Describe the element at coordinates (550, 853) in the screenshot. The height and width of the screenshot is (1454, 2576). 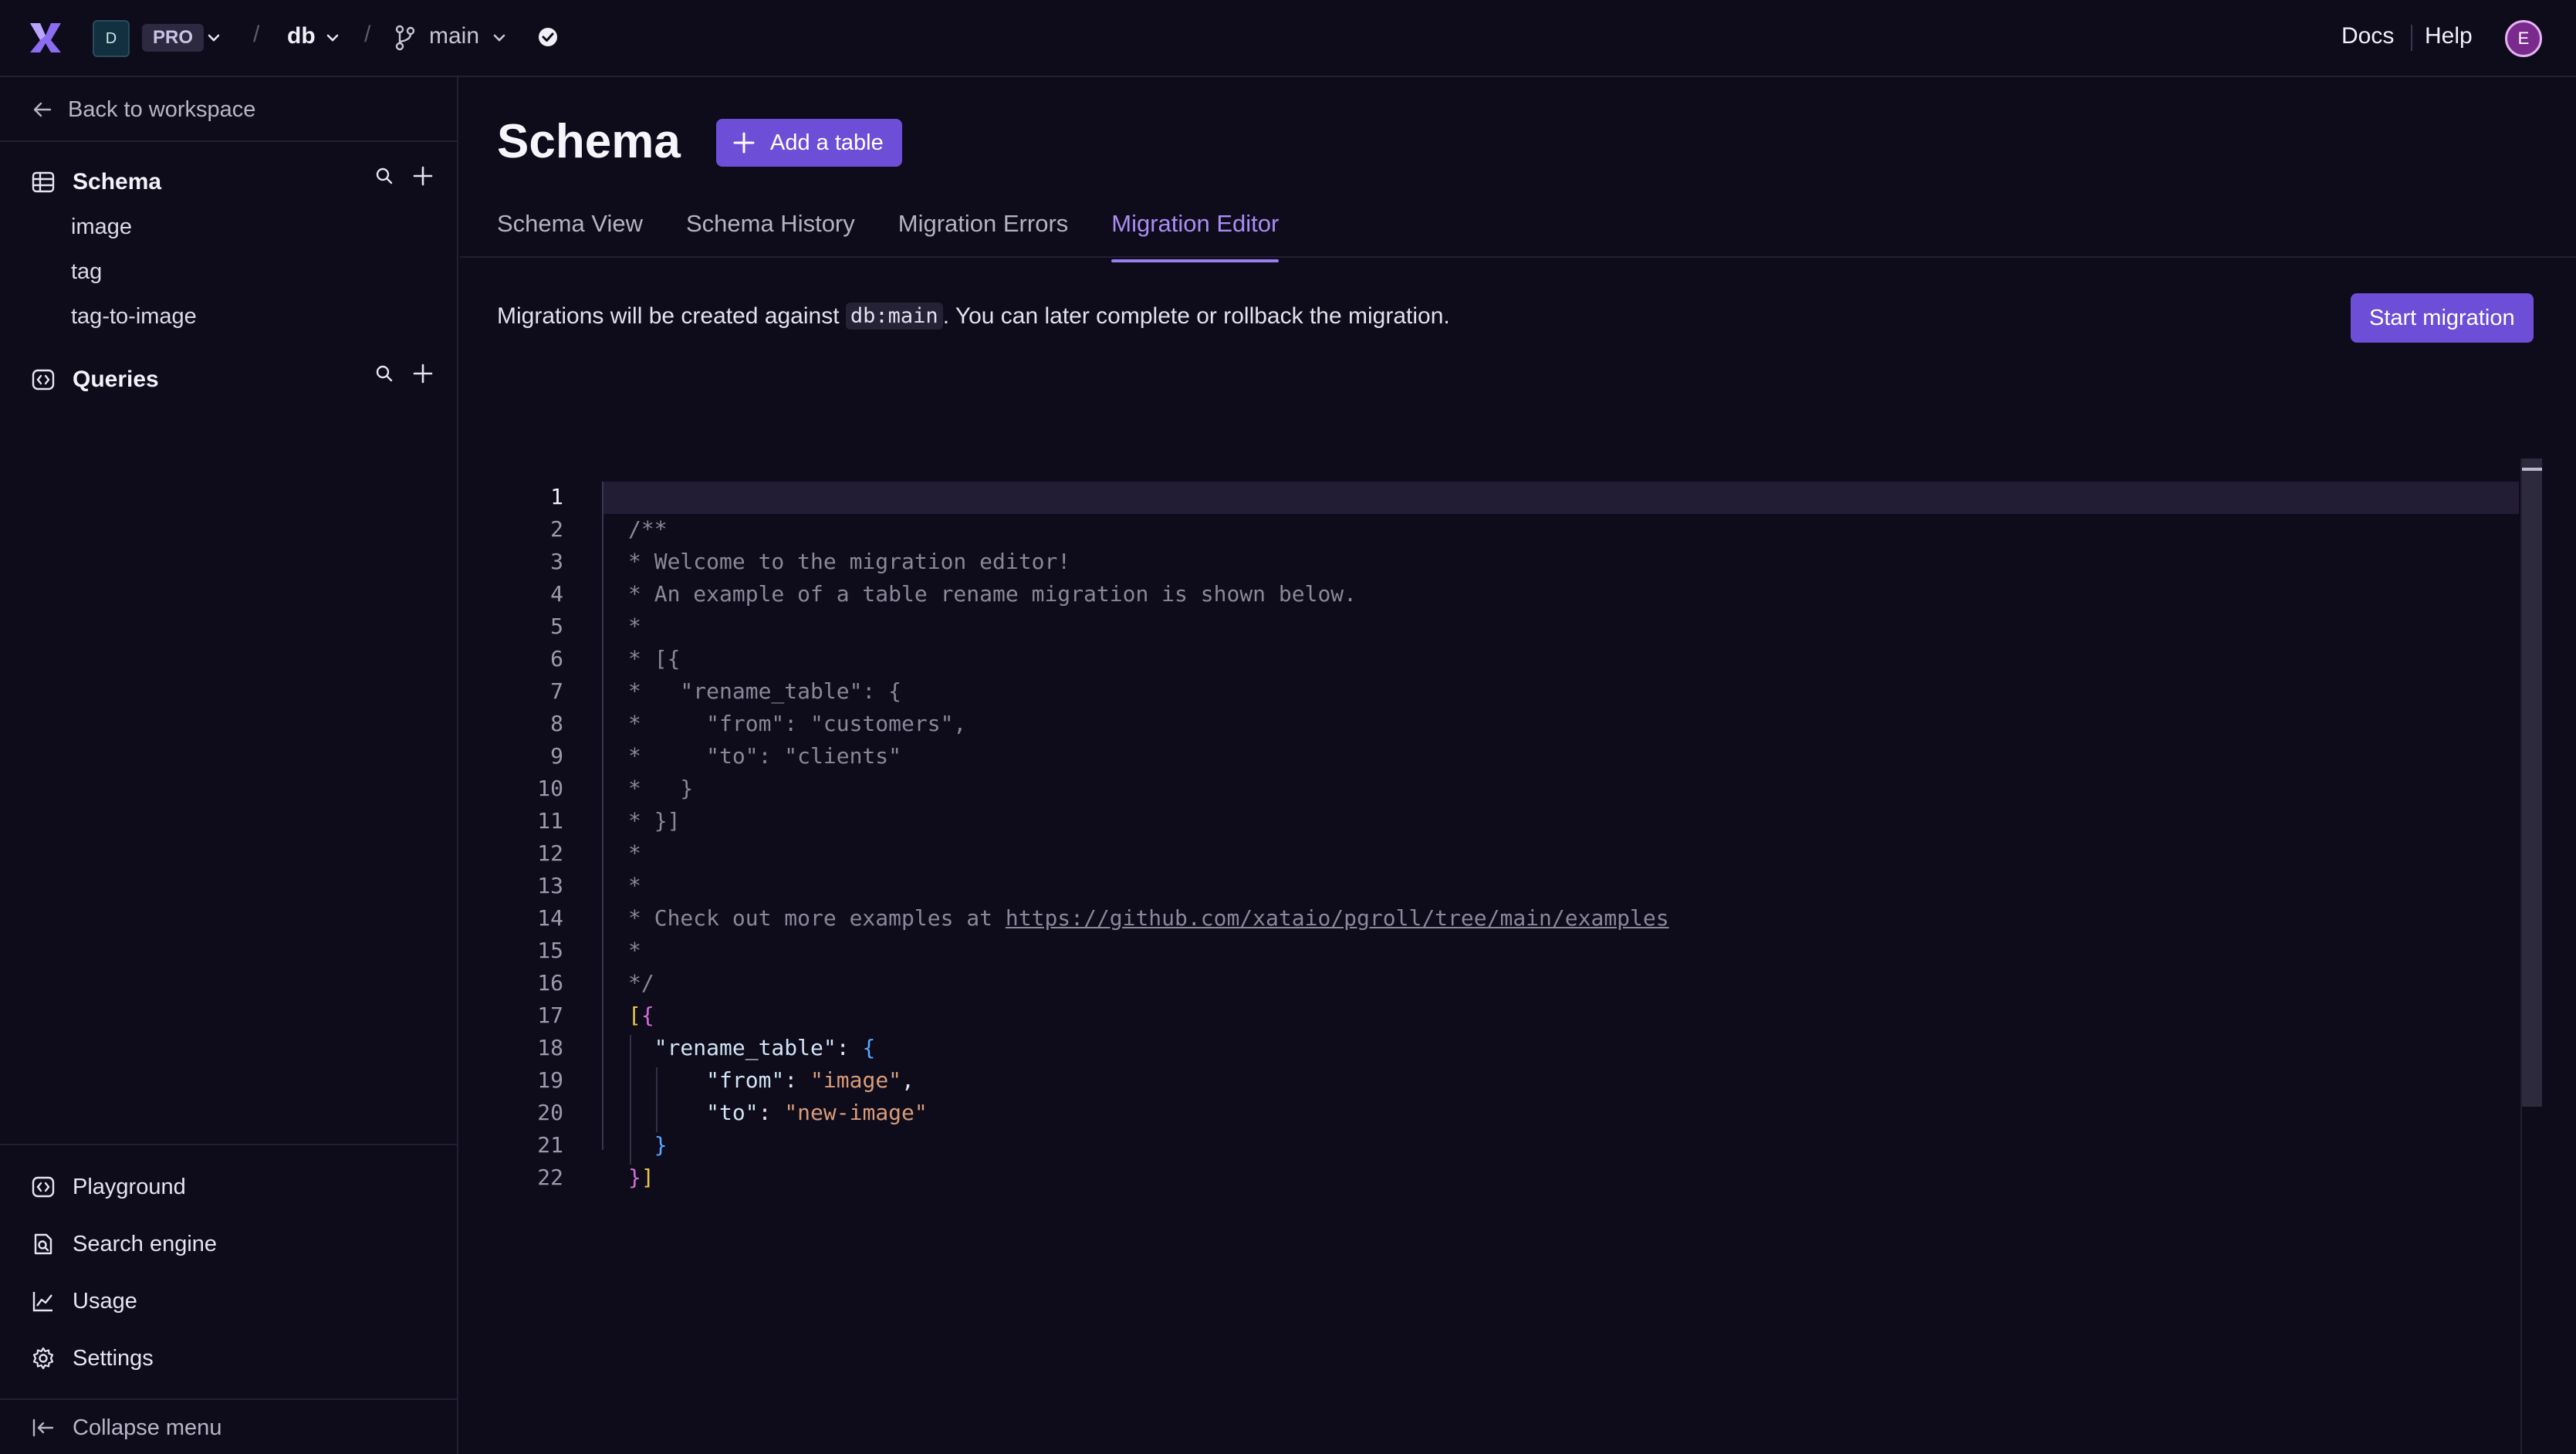
I see `line-number: 12` at that location.